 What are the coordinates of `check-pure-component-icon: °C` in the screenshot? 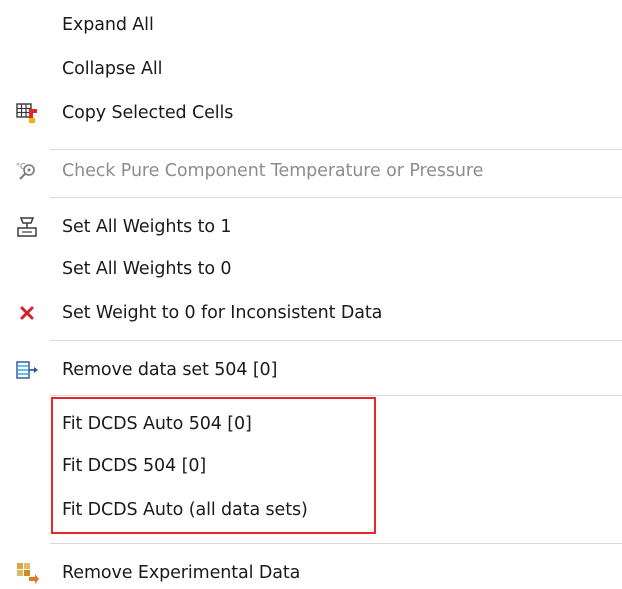 It's located at (27, 171).